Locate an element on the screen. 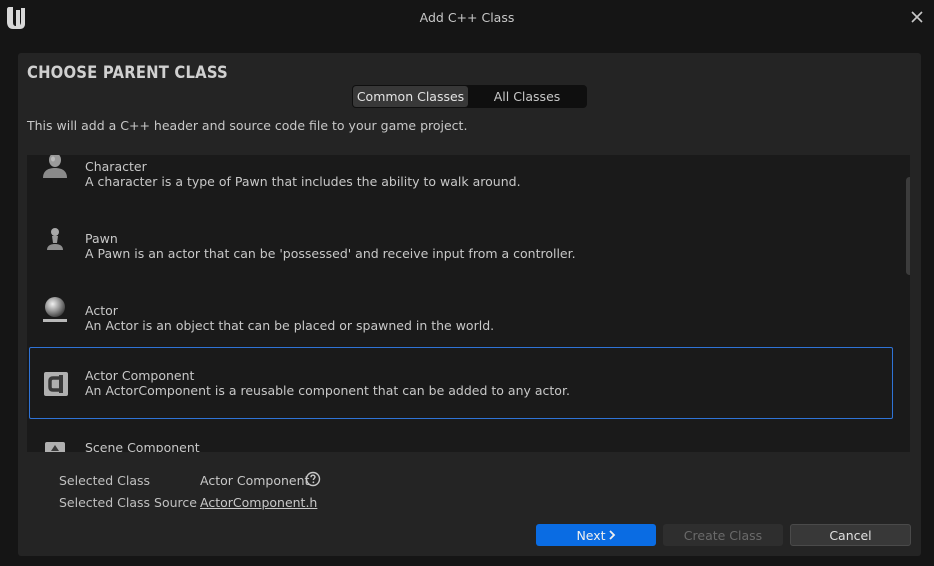 The height and width of the screenshot is (566, 934). close-icon is located at coordinates (917, 17).